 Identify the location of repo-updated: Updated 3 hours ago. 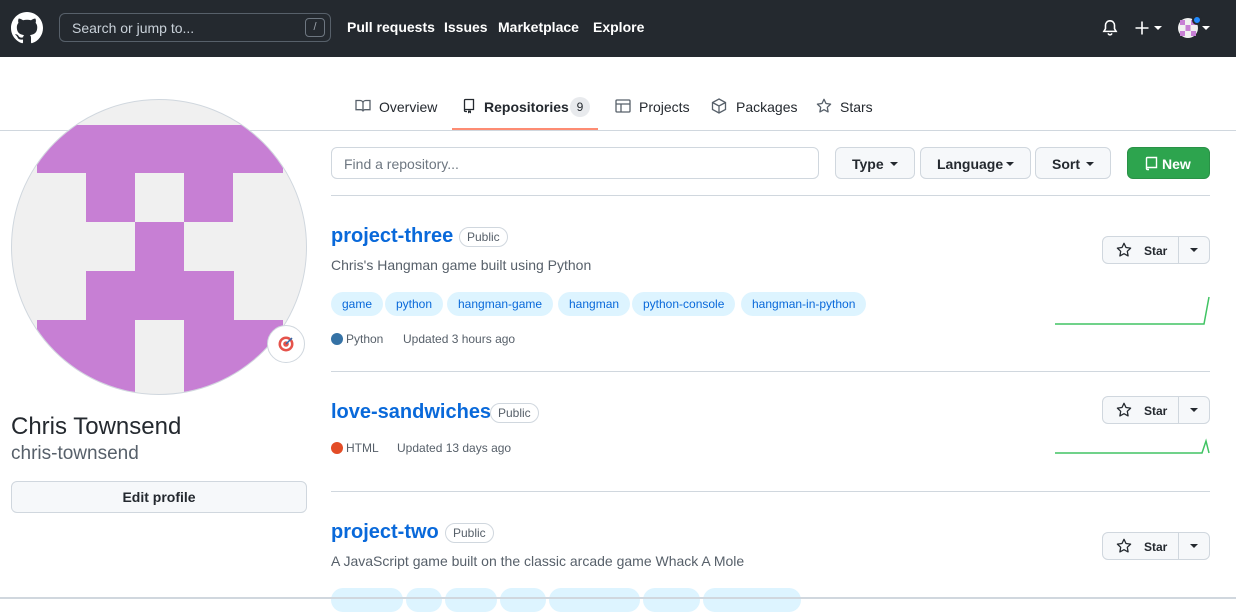
(459, 339).